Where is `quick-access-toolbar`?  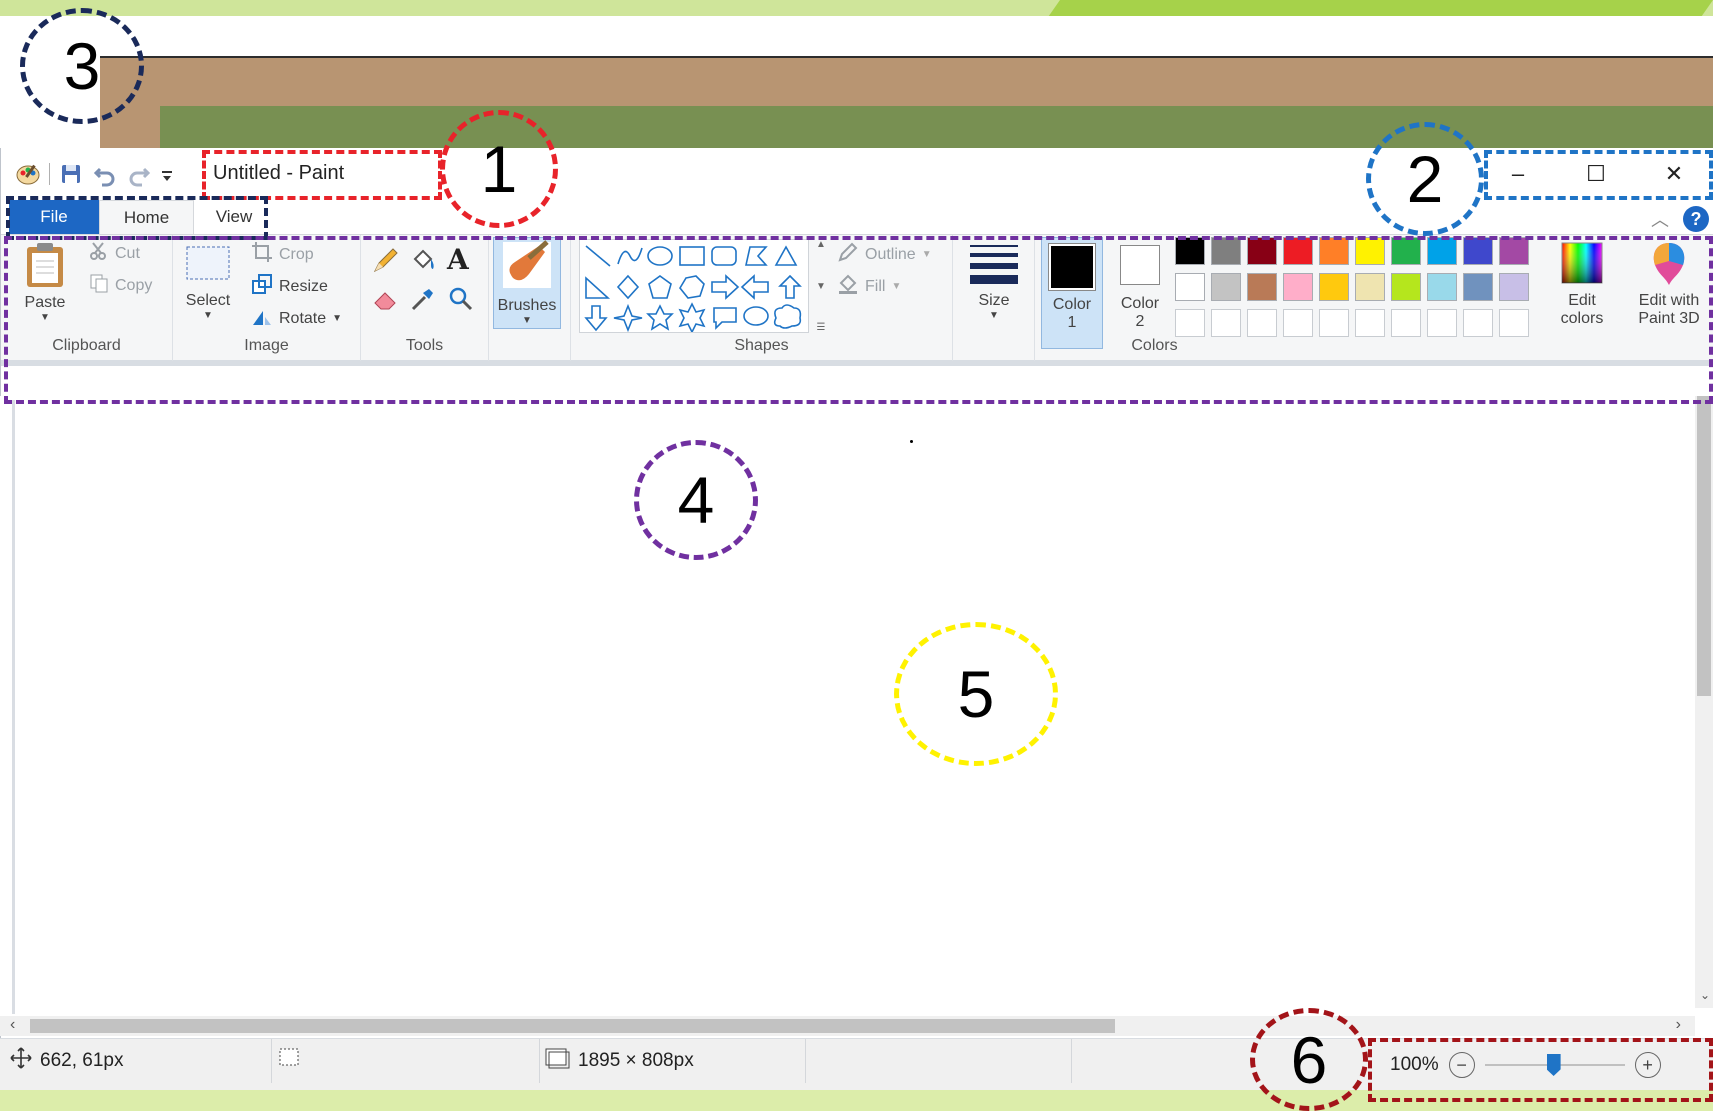
quick-access-toolbar is located at coordinates (94, 174).